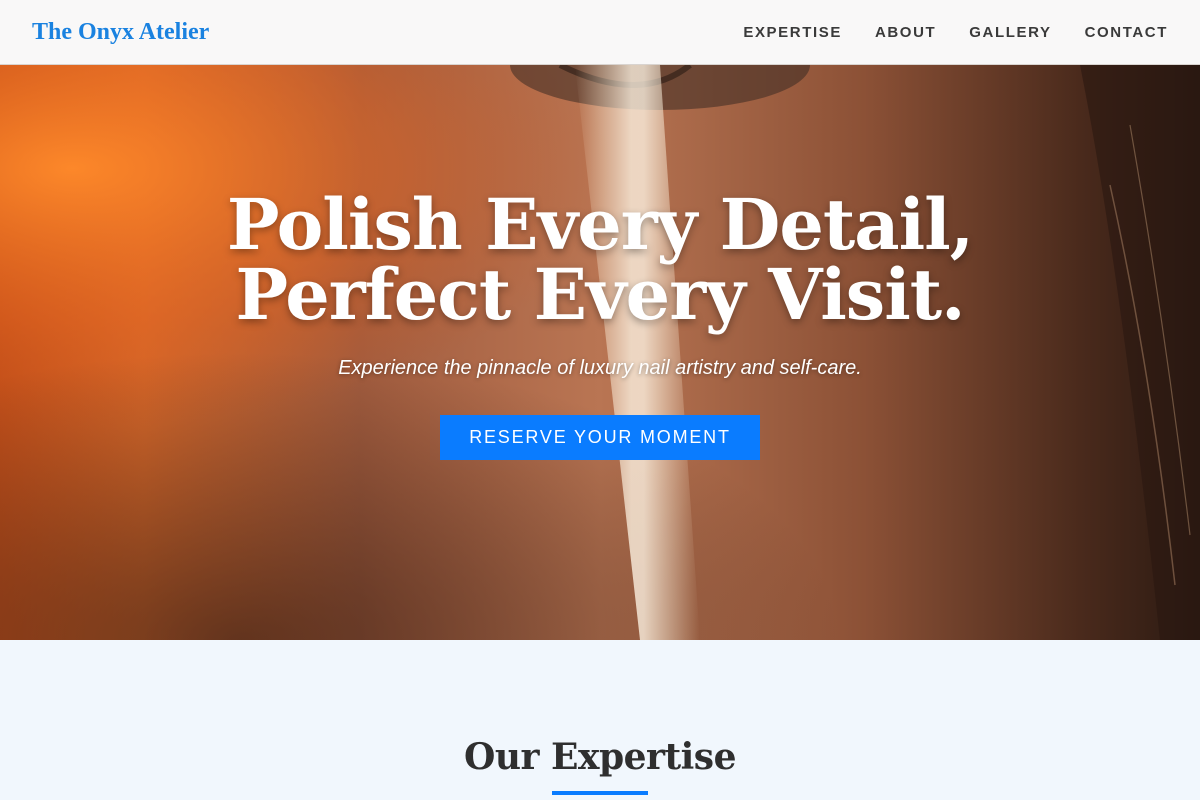 The height and width of the screenshot is (800, 1200). What do you see at coordinates (600, 224) in the screenshot?
I see `hero-title-line-1: Polish Every Detail,` at bounding box center [600, 224].